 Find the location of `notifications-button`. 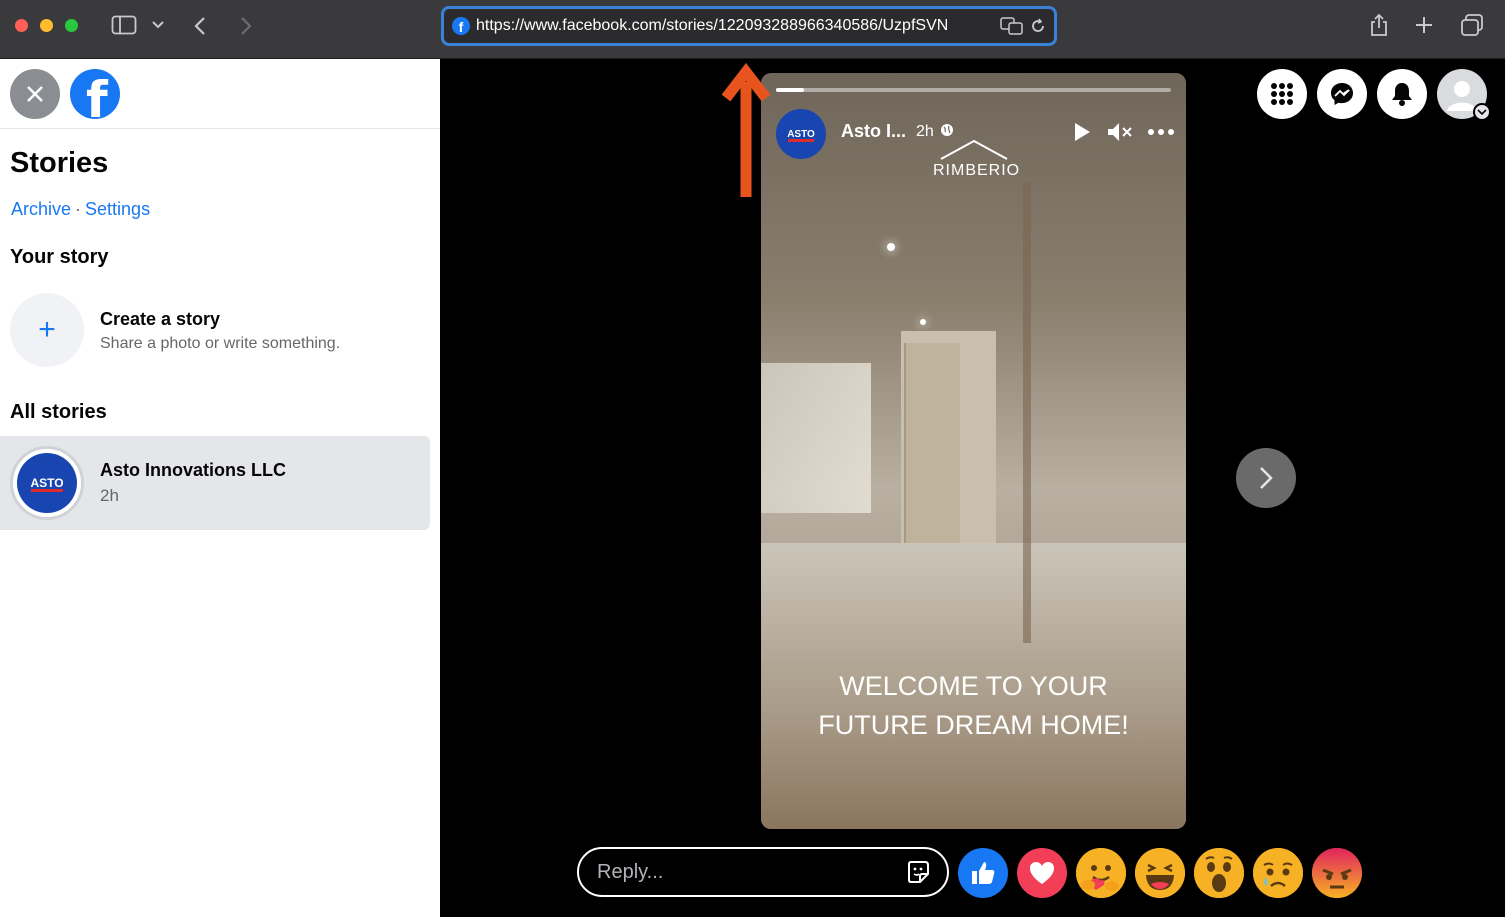

notifications-button is located at coordinates (1402, 94).